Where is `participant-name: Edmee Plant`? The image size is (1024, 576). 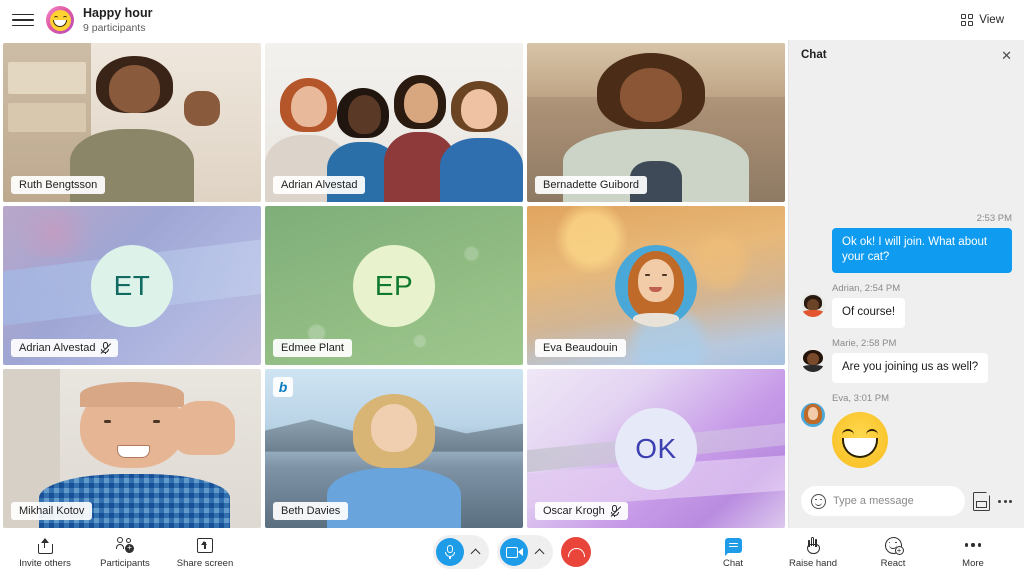 participant-name: Edmee Plant is located at coordinates (312, 348).